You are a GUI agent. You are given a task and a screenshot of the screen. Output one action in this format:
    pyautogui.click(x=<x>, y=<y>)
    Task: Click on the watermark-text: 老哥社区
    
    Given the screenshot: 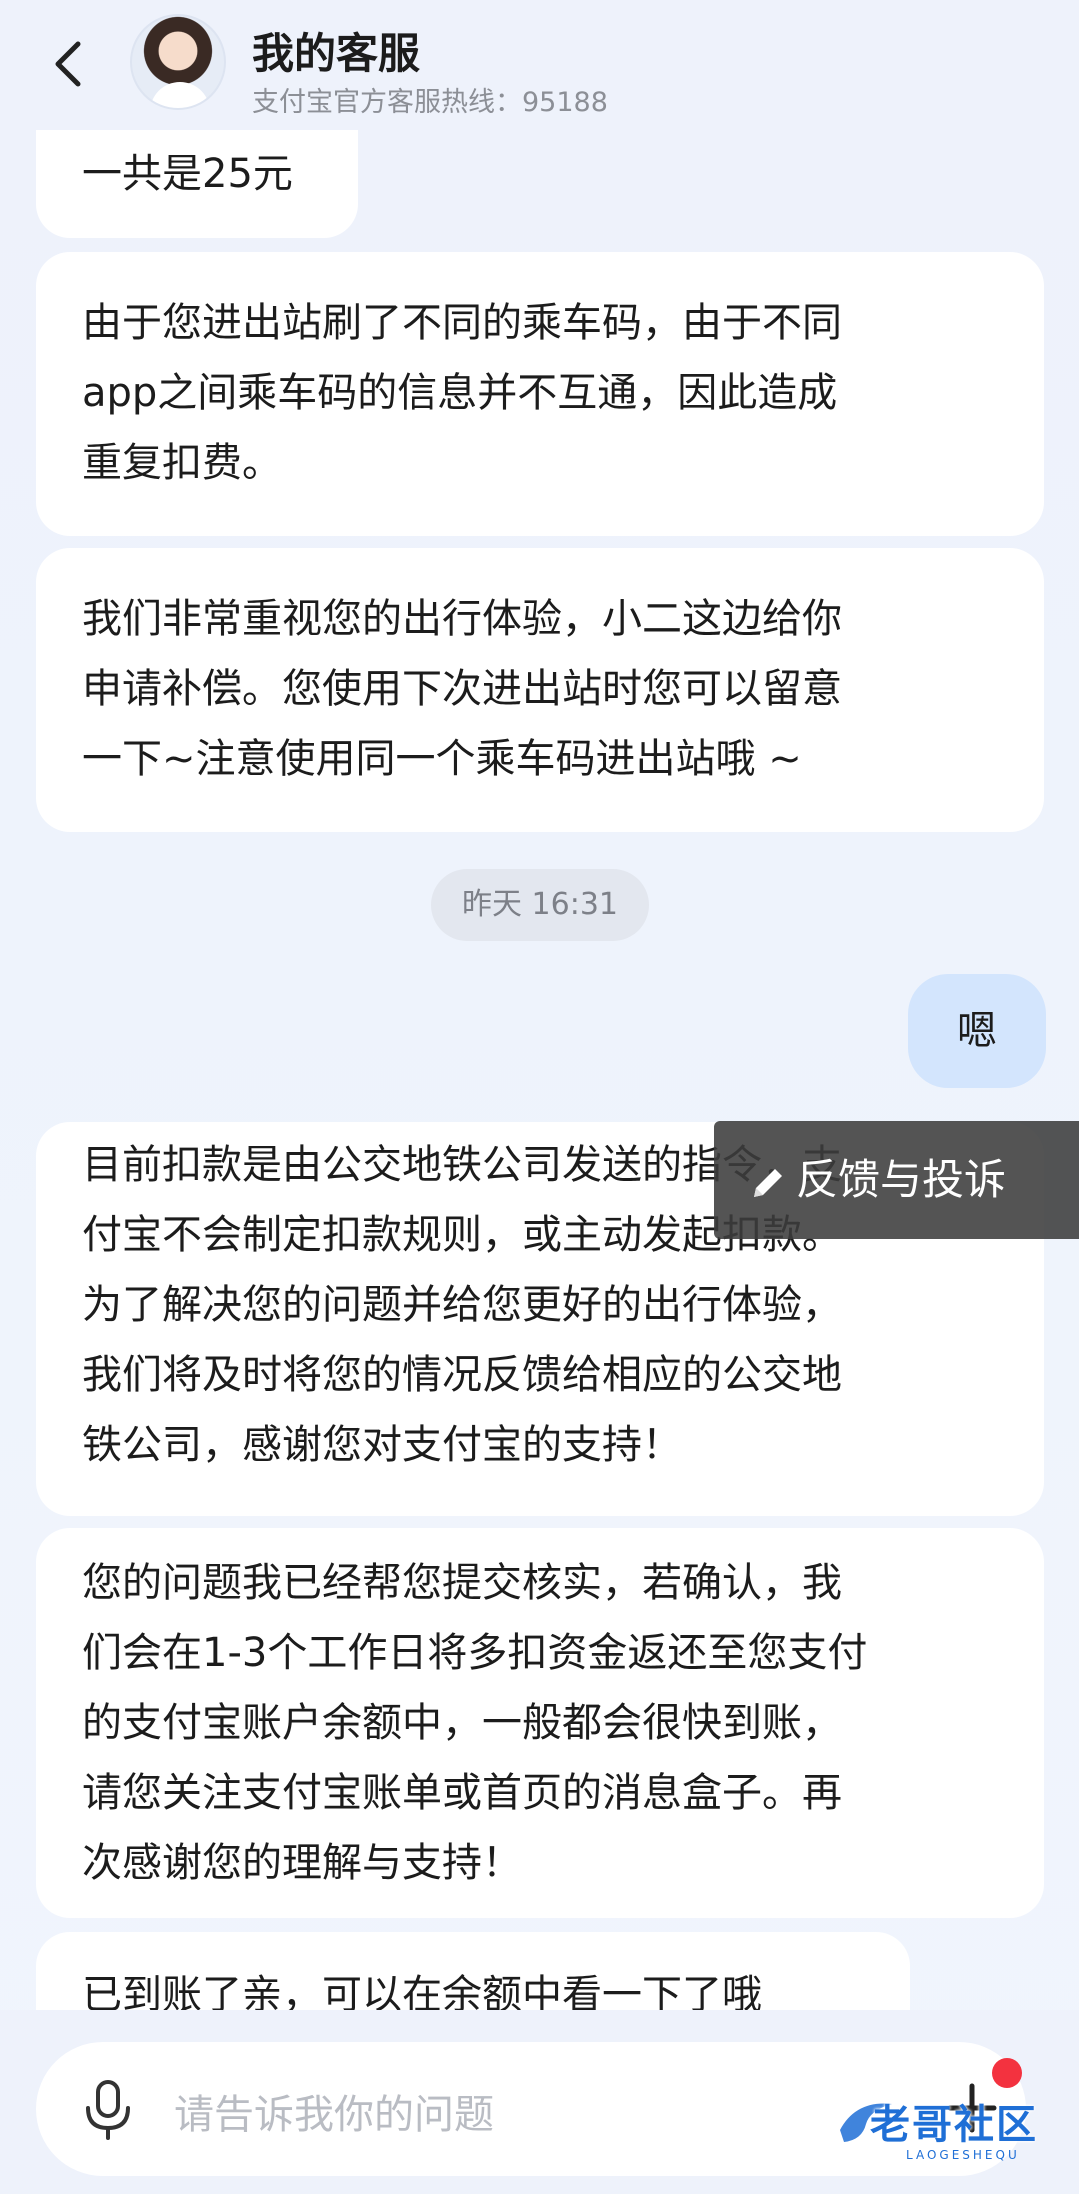 What is the action you would take?
    pyautogui.click(x=954, y=2125)
    